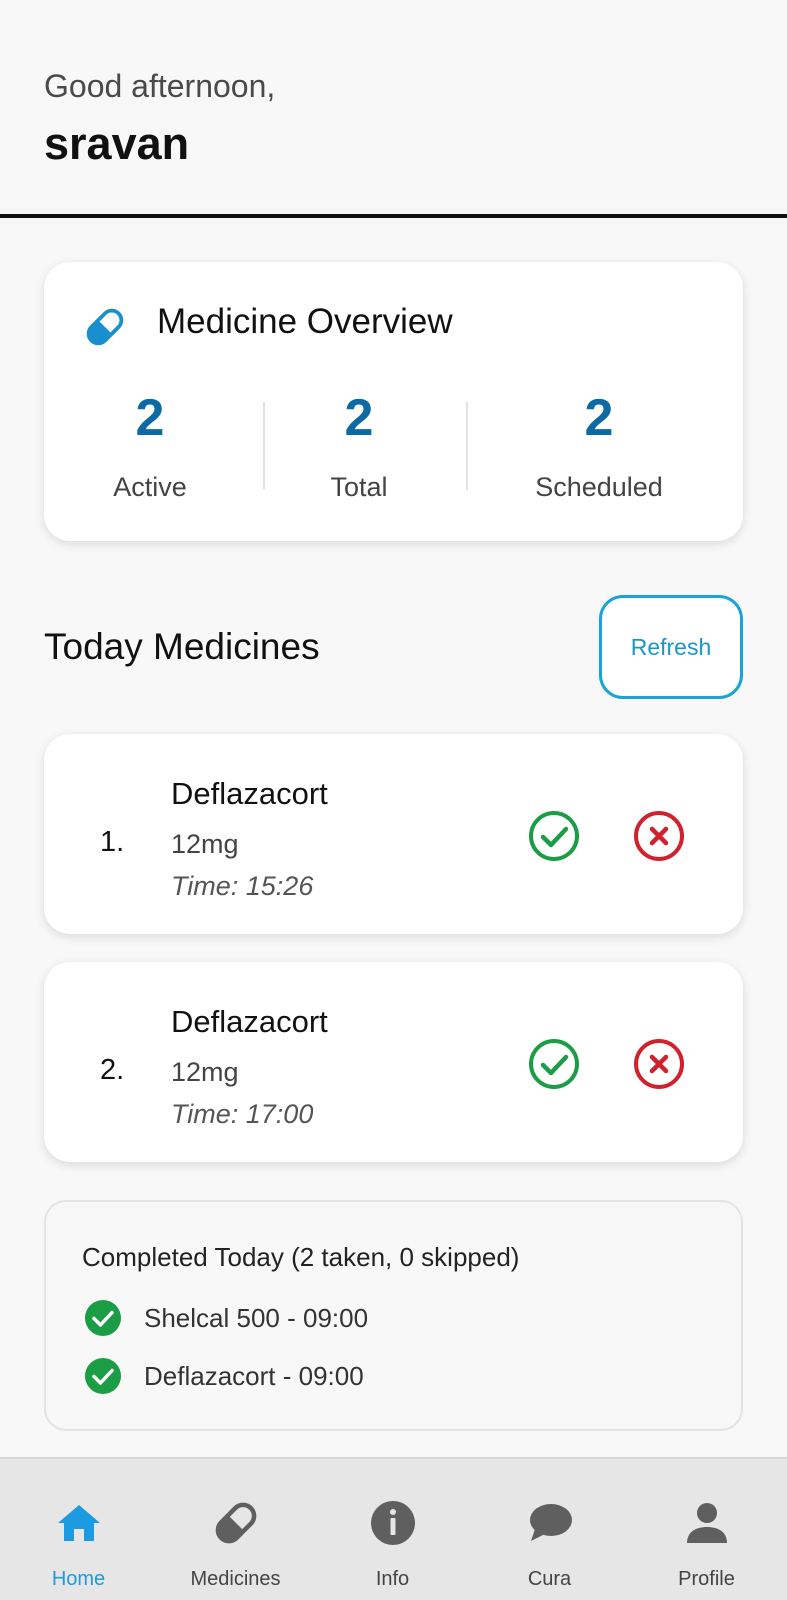 This screenshot has height=1600, width=787. I want to click on nav-label: Profile, so click(706, 1579).